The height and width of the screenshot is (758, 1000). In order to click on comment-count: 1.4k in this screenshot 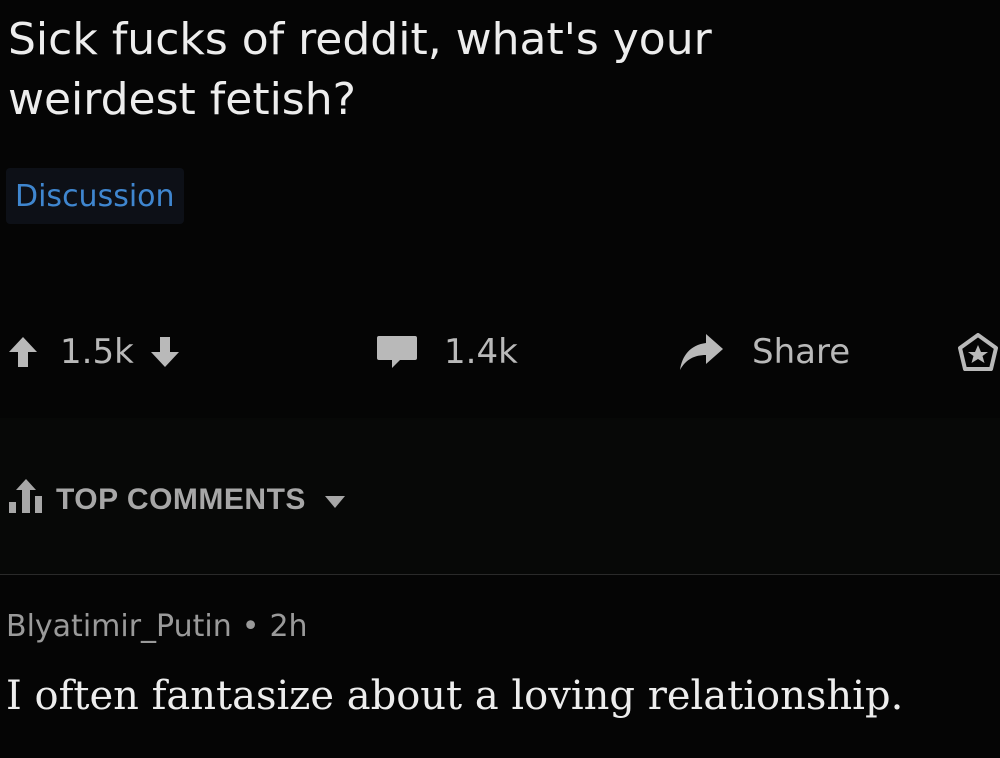, I will do `click(481, 352)`.